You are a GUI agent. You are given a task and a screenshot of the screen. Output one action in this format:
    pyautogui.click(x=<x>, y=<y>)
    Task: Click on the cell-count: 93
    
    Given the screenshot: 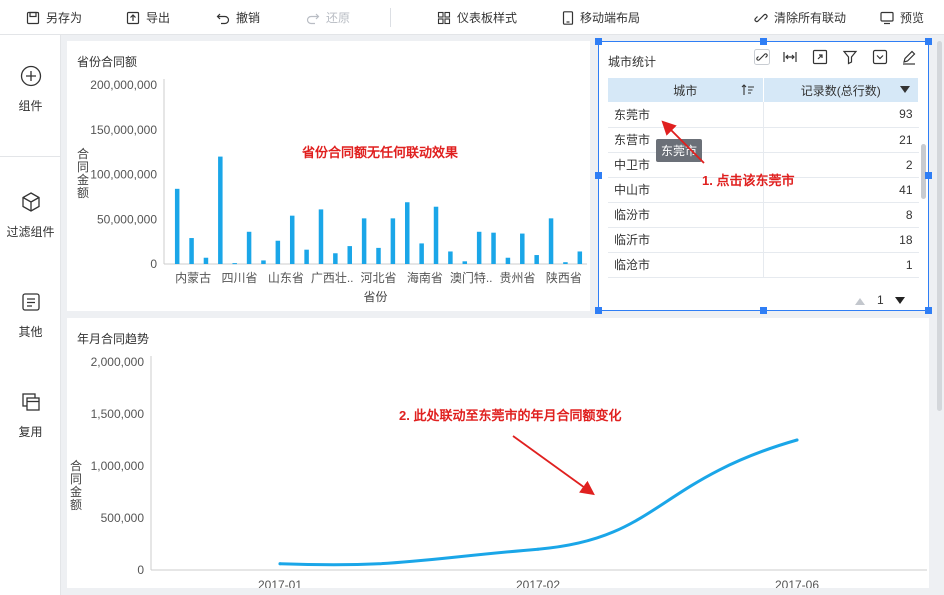 What is the action you would take?
    pyautogui.click(x=841, y=115)
    